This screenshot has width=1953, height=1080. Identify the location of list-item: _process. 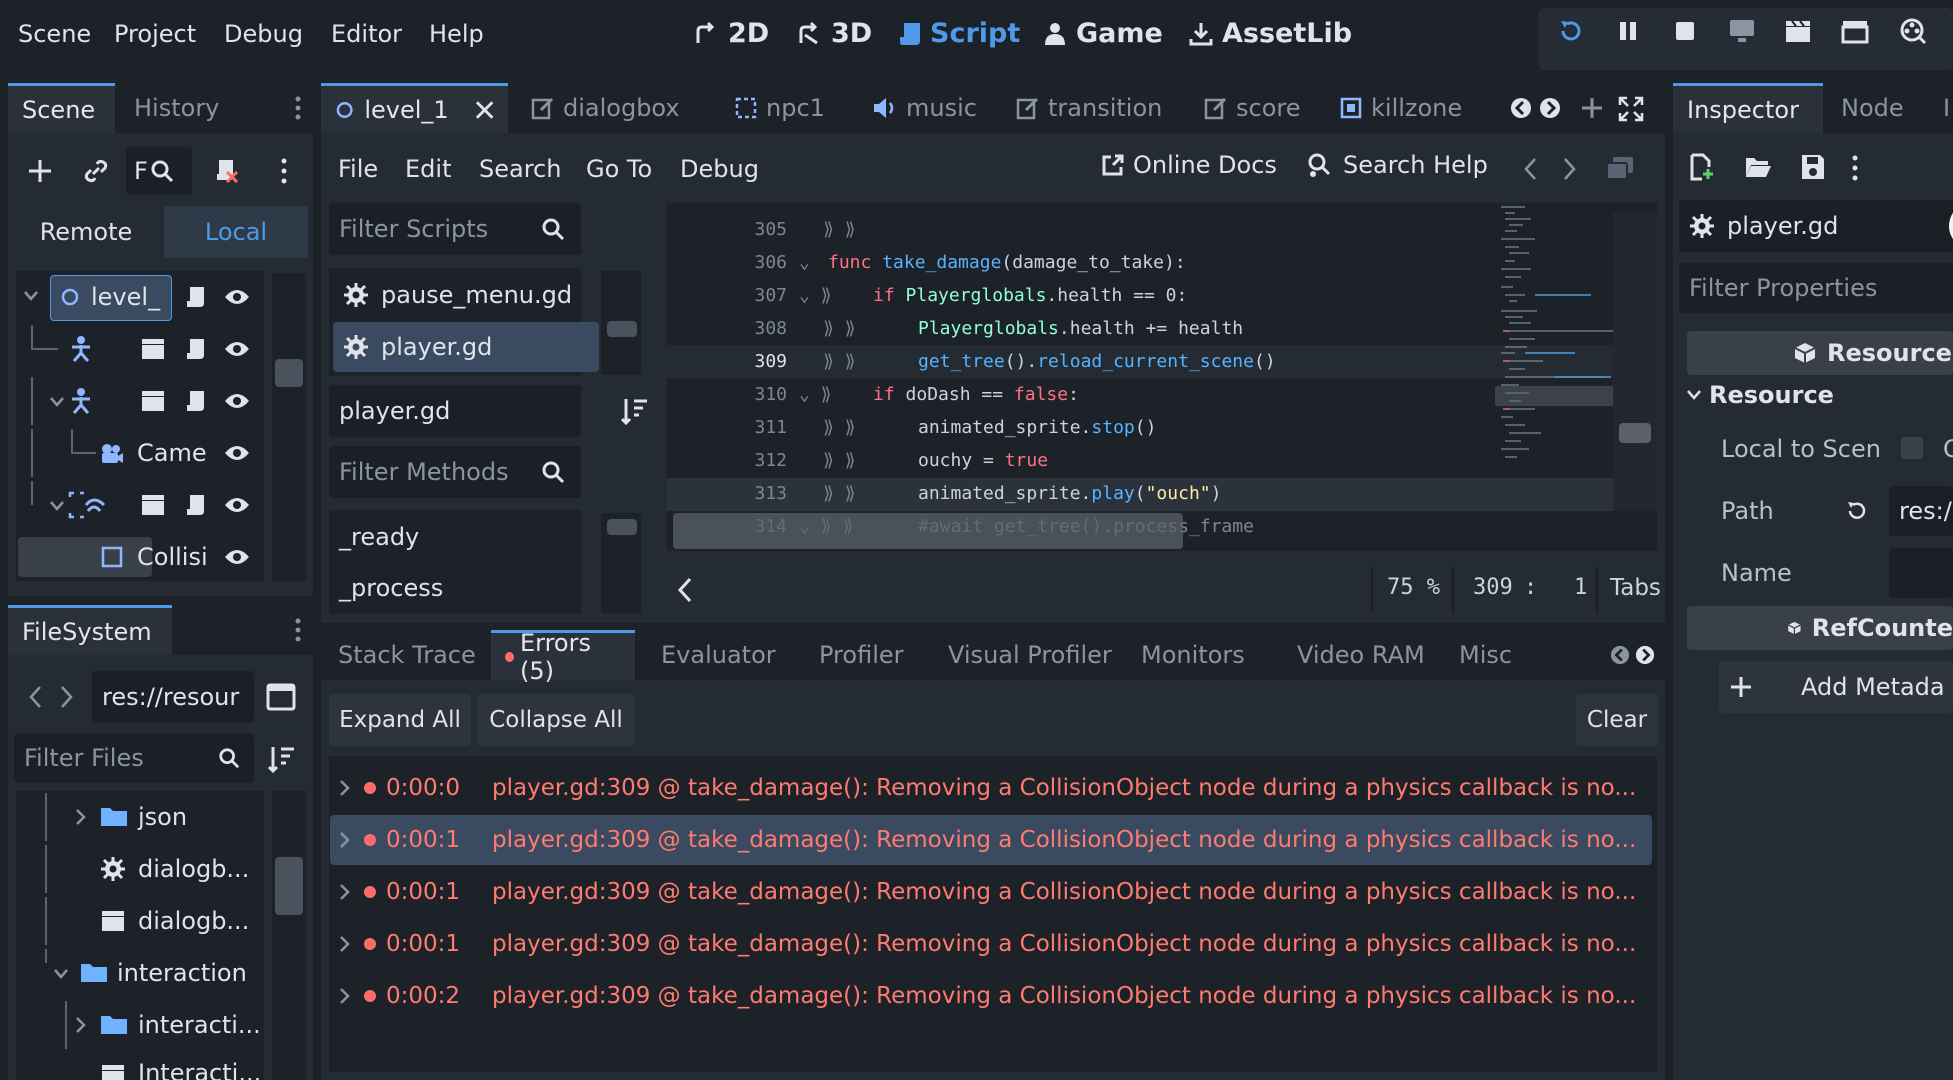
(391, 588).